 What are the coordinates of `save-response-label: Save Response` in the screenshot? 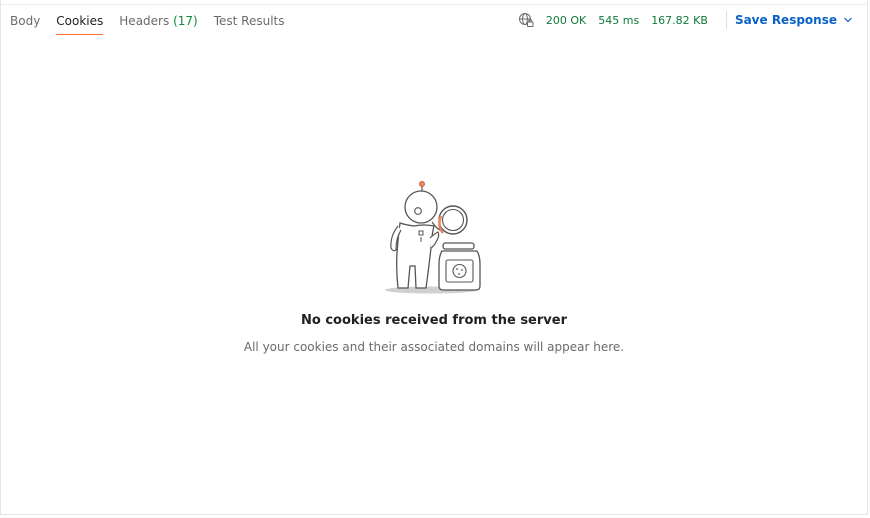 It's located at (785, 20).